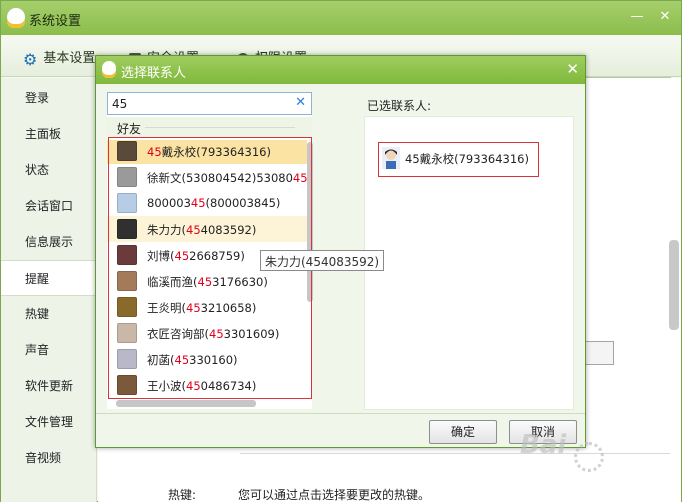  What do you see at coordinates (49, 170) in the screenshot?
I see `sidebar-item-status: 状态` at bounding box center [49, 170].